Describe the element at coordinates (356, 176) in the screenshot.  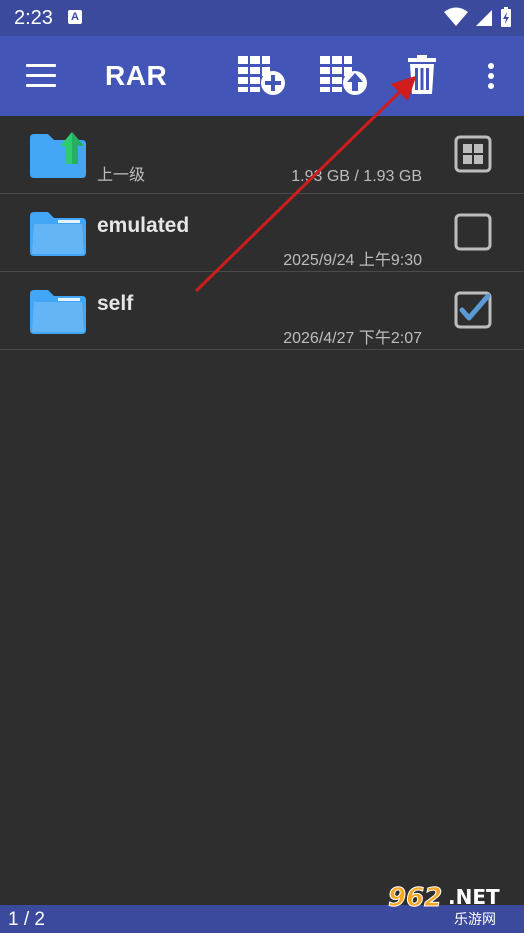
I see `storage-size: 1.93 GB / 1.93 GB` at that location.